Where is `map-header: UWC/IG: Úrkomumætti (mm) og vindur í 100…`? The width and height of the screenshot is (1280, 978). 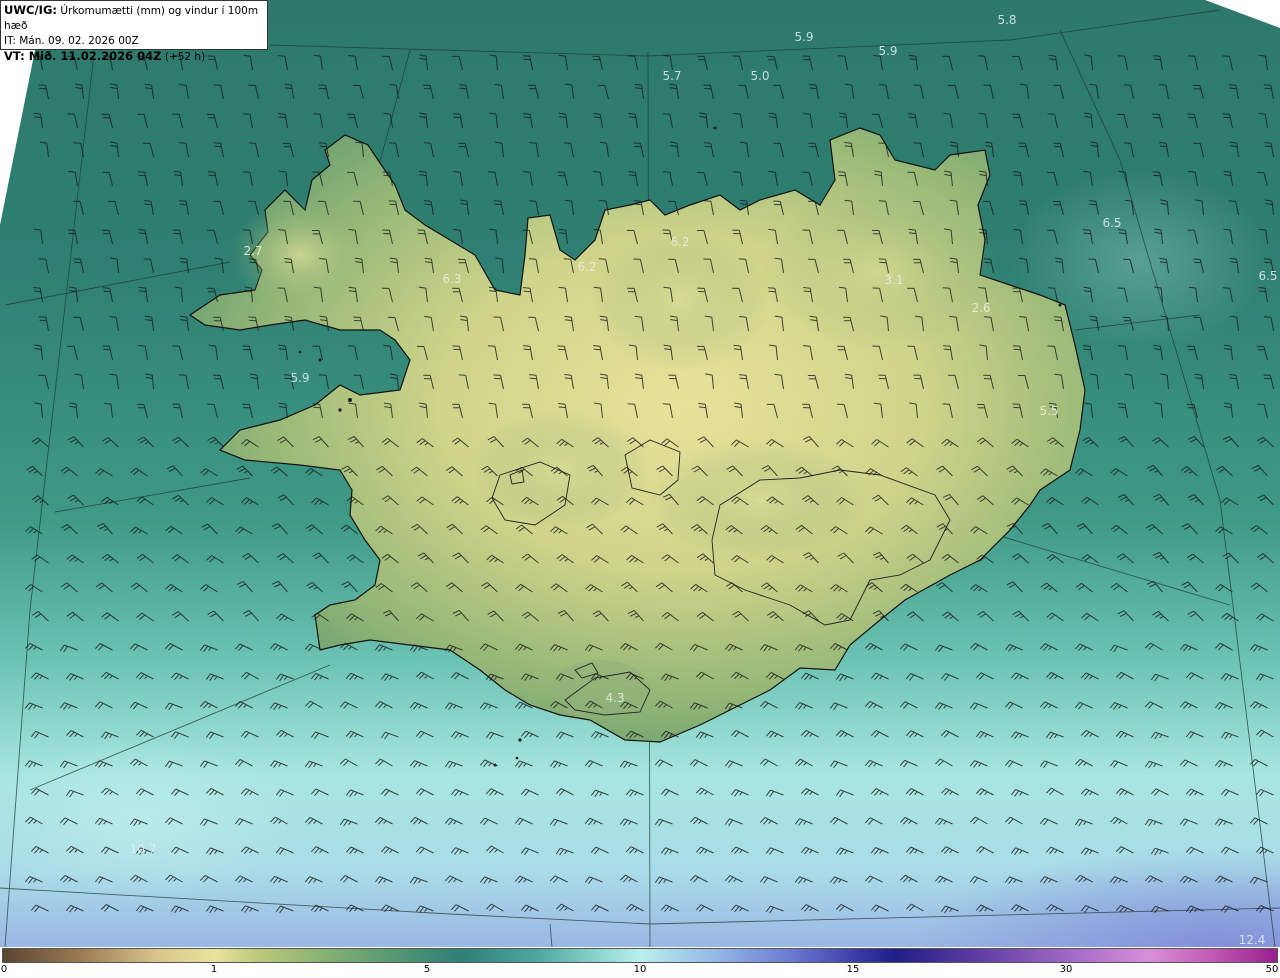 map-header: UWC/IG: Úrkomumætti (mm) og vindur í 100… is located at coordinates (134, 31).